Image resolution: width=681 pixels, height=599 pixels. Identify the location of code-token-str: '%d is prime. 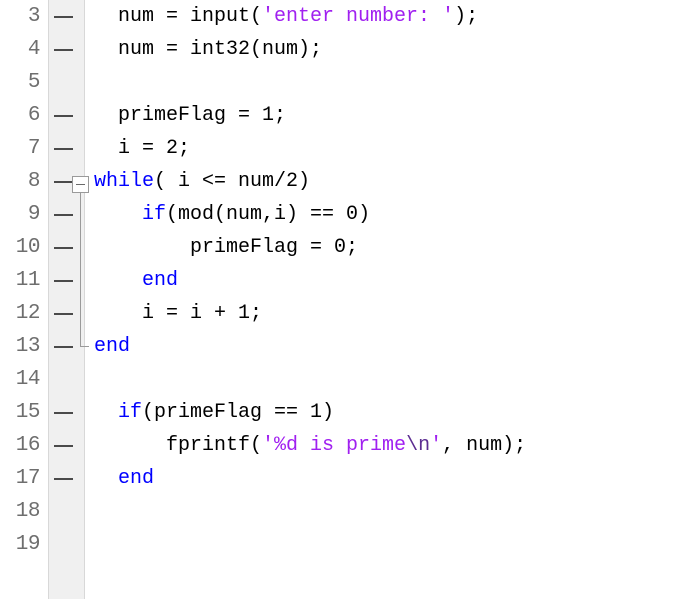
(334, 445).